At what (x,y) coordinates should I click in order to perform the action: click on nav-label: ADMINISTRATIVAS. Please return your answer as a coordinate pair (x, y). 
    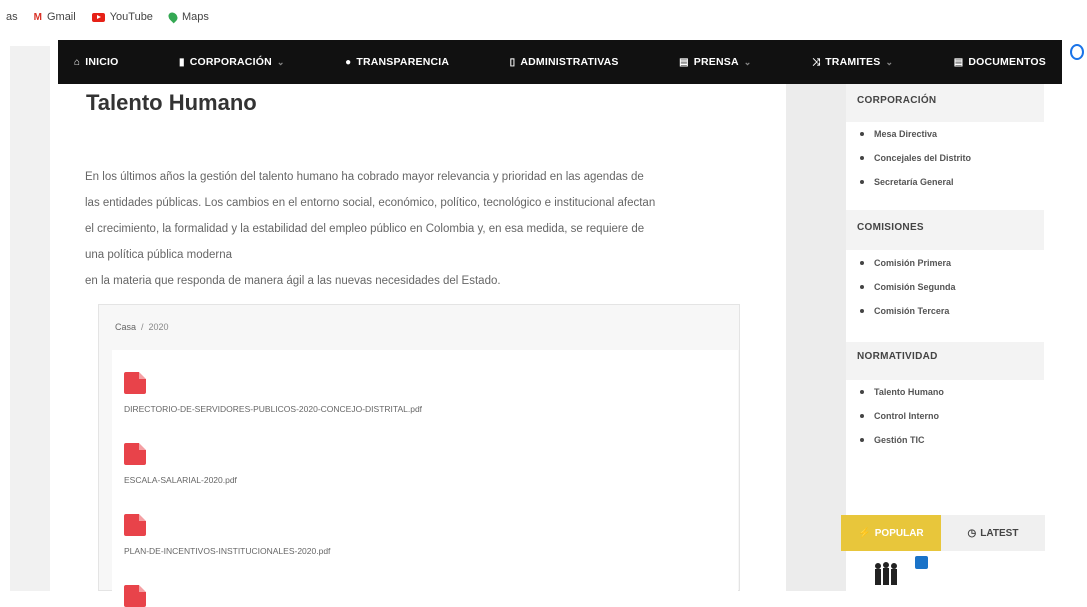
    Looking at the image, I should click on (569, 62).